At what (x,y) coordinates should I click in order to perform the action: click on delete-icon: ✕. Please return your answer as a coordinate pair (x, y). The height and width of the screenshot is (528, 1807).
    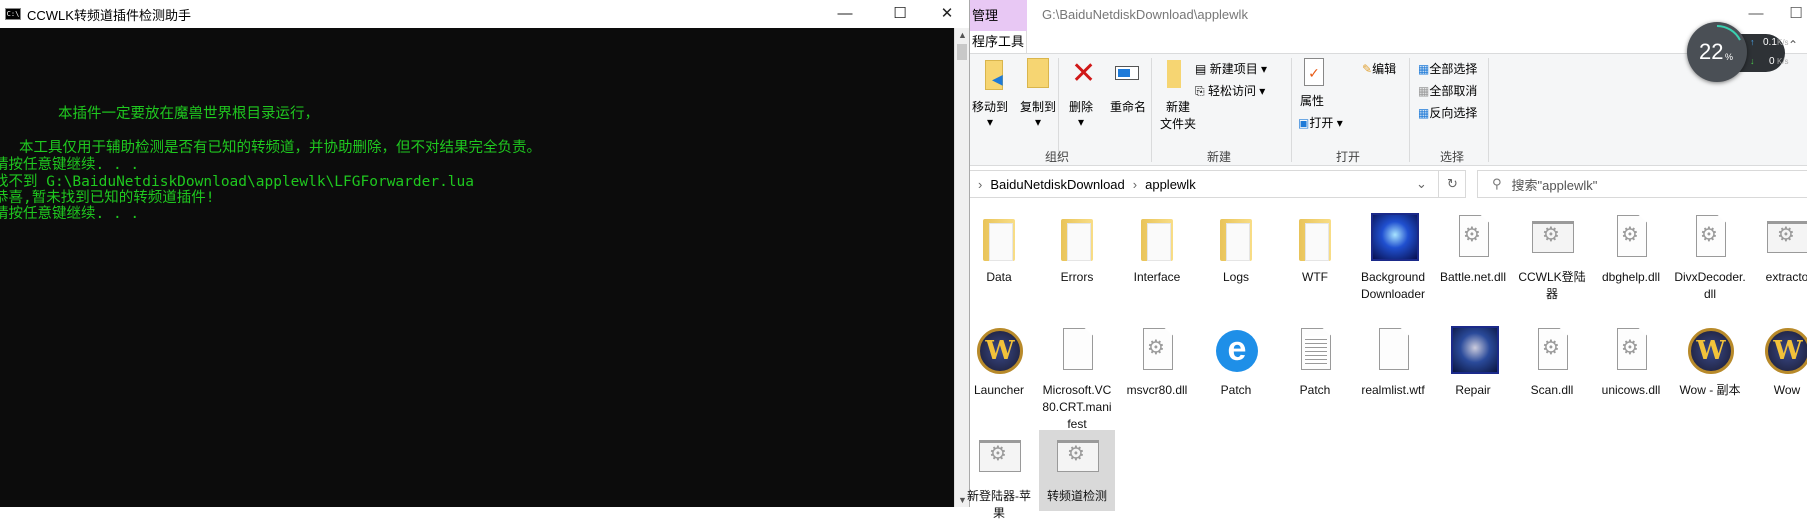
    Looking at the image, I should click on (1084, 73).